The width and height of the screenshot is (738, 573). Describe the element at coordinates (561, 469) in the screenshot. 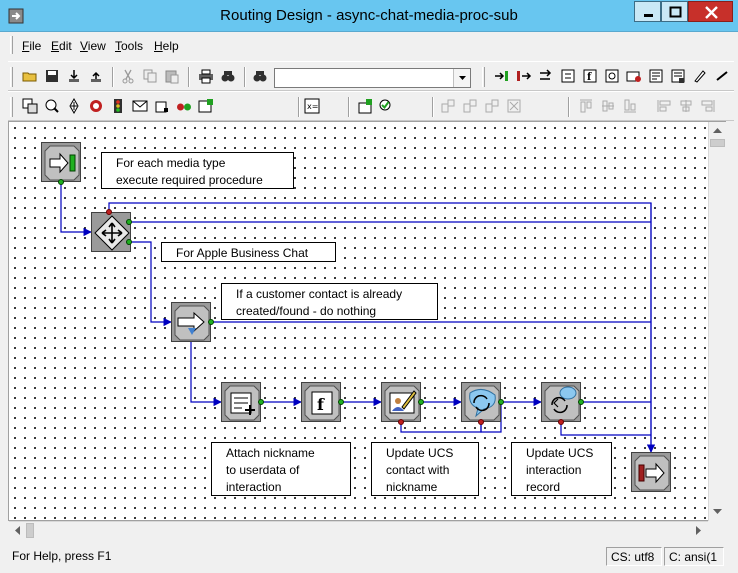

I see `note-update-interaction: Update UCS interaction record` at that location.